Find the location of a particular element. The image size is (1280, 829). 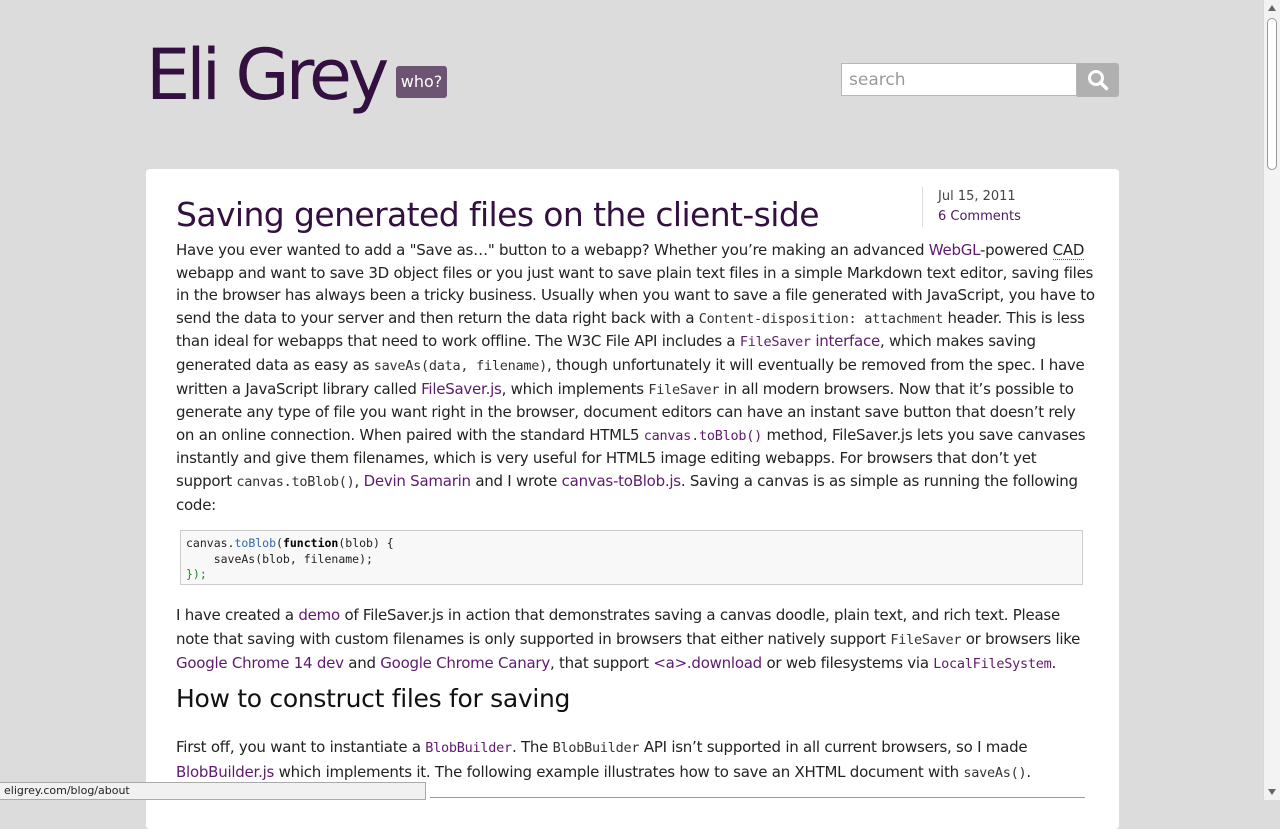

divider is located at coordinates (757, 797).